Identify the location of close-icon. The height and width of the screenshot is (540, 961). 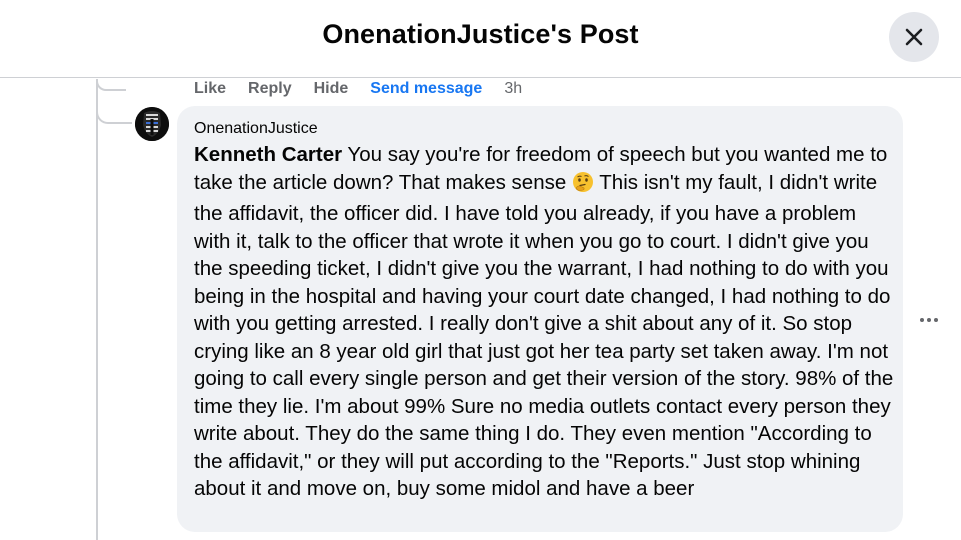
(914, 37).